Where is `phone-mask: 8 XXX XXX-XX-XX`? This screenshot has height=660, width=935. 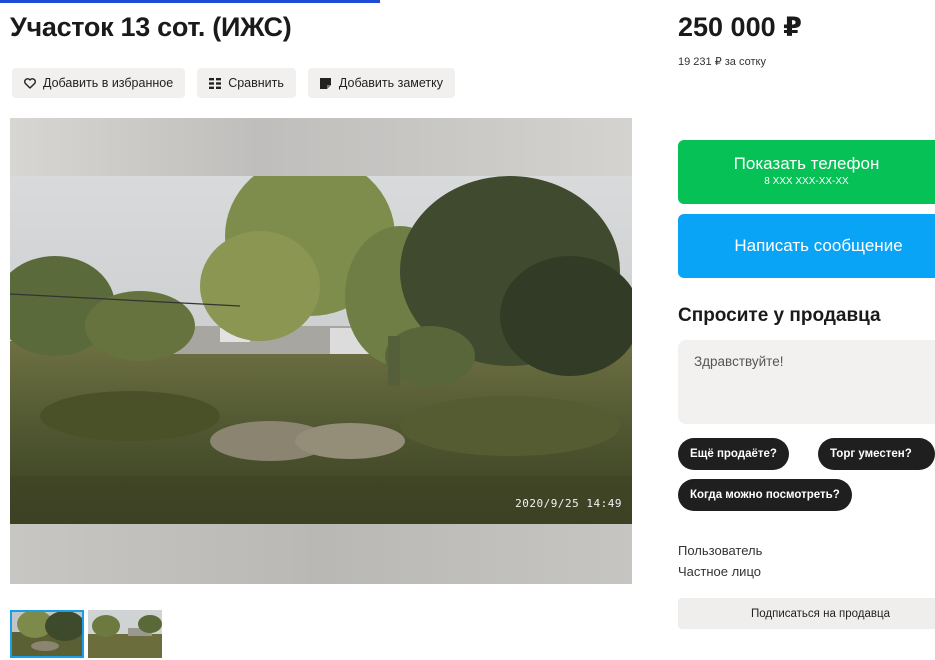
phone-mask: 8 XXX XXX-XX-XX is located at coordinates (806, 181).